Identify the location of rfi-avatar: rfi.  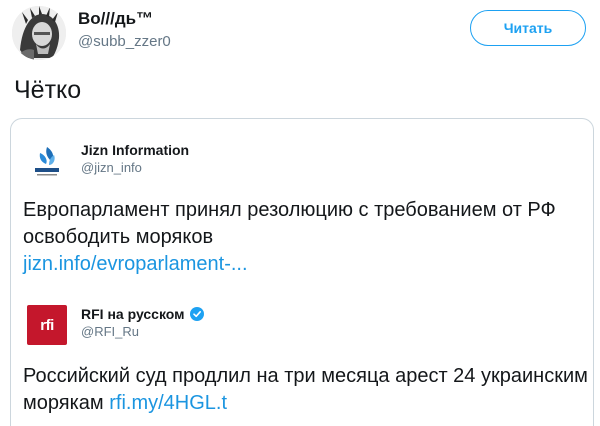
(47, 325).